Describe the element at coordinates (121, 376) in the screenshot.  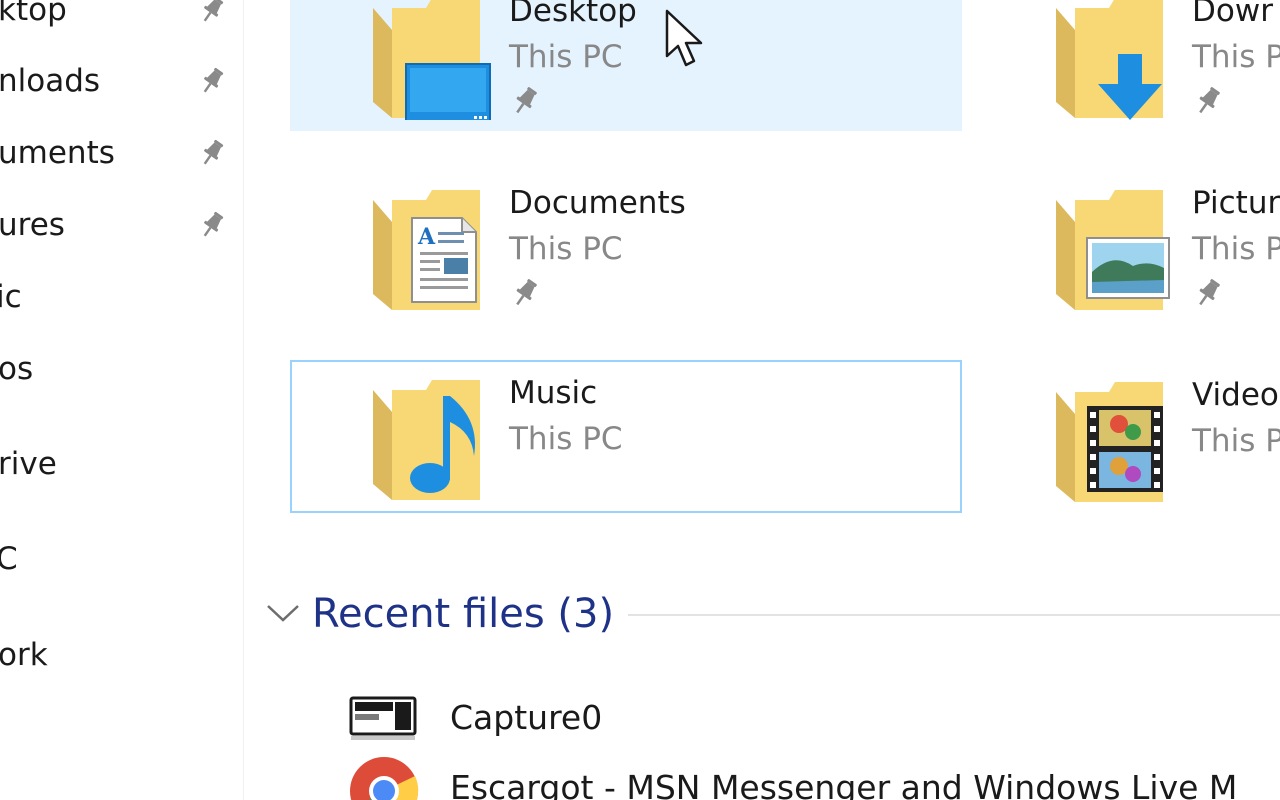
I see `nav-item-videos: os` at that location.